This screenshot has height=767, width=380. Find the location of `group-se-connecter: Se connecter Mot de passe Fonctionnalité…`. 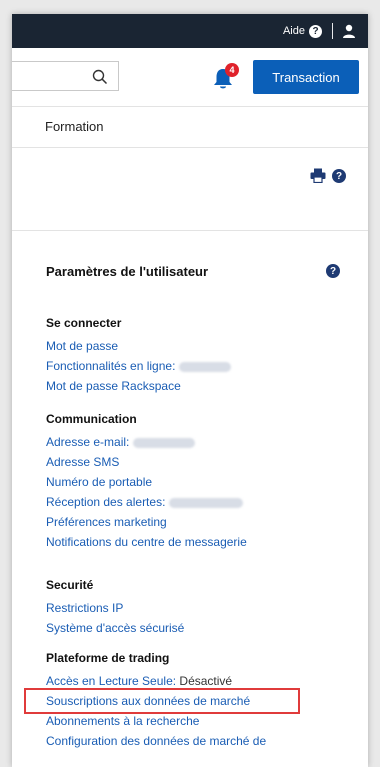

group-se-connecter: Se connecter Mot de passe Fonctionnalité… is located at coordinates (139, 356).